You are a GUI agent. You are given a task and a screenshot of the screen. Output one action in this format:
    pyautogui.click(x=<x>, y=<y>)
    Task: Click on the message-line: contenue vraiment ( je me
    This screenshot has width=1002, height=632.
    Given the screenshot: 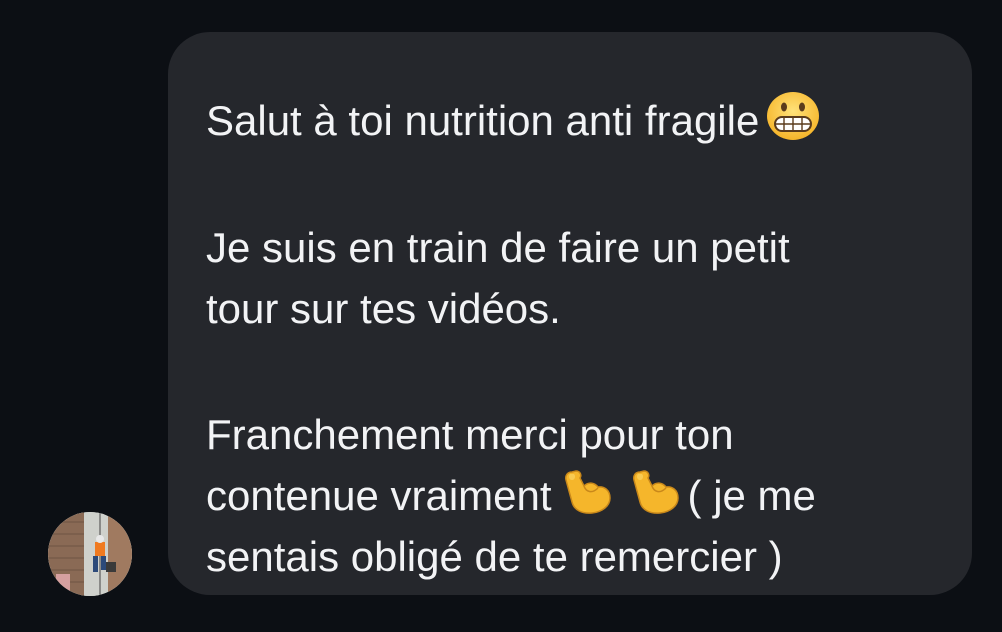 What is the action you would take?
    pyautogui.click(x=569, y=495)
    